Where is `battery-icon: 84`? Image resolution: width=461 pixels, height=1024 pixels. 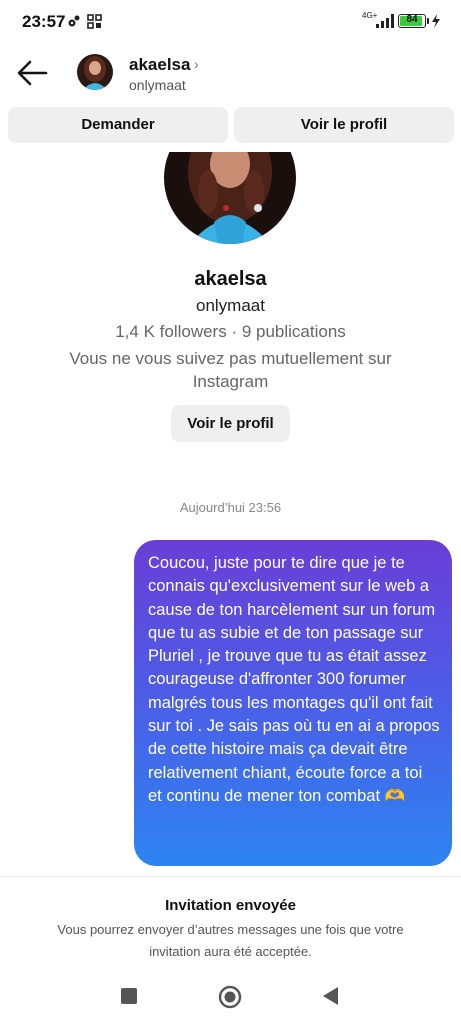
battery-icon: 84 is located at coordinates (413, 21).